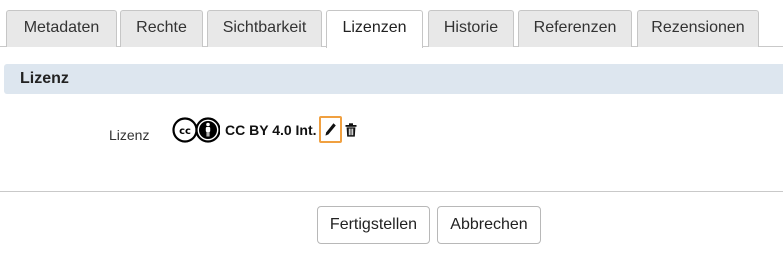  I want to click on tab-historie: Historie, so click(471, 28).